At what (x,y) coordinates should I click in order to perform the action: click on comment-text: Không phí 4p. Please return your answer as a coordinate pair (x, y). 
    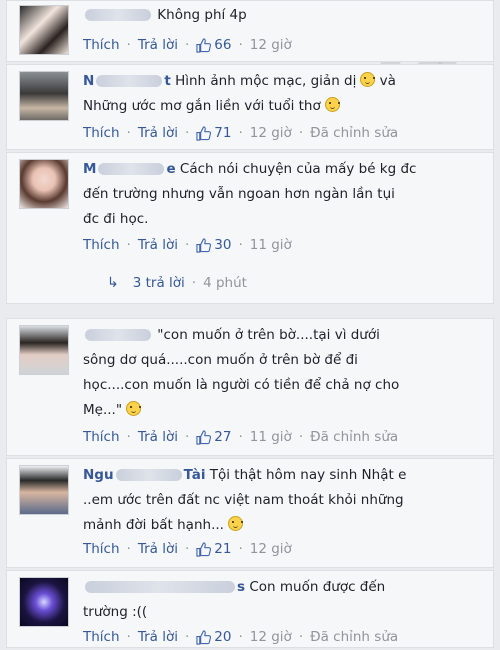
    Looking at the image, I should click on (202, 15).